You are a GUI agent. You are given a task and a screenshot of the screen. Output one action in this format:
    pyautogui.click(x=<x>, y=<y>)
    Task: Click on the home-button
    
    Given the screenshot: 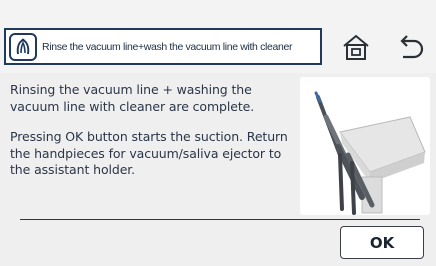 What is the action you would take?
    pyautogui.click(x=356, y=47)
    